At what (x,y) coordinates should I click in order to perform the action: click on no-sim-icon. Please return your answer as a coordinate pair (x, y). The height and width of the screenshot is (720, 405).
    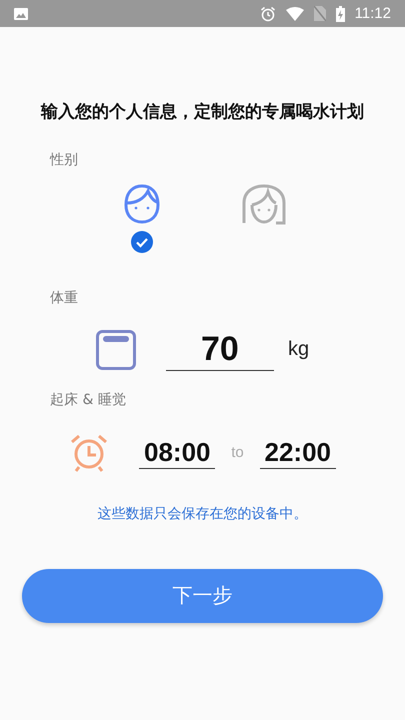
    Looking at the image, I should click on (320, 13).